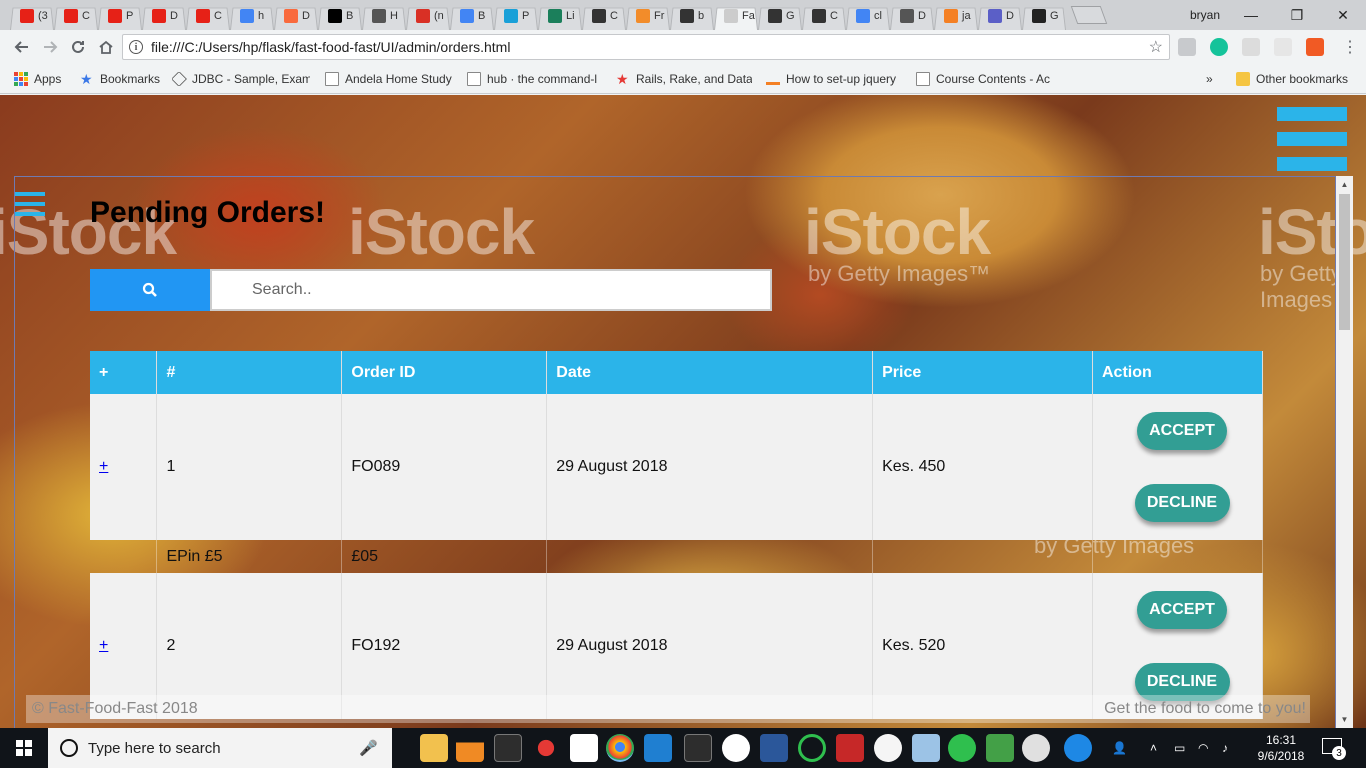  What do you see at coordinates (1312, 139) in the screenshot?
I see `hamburger-menu-icon` at bounding box center [1312, 139].